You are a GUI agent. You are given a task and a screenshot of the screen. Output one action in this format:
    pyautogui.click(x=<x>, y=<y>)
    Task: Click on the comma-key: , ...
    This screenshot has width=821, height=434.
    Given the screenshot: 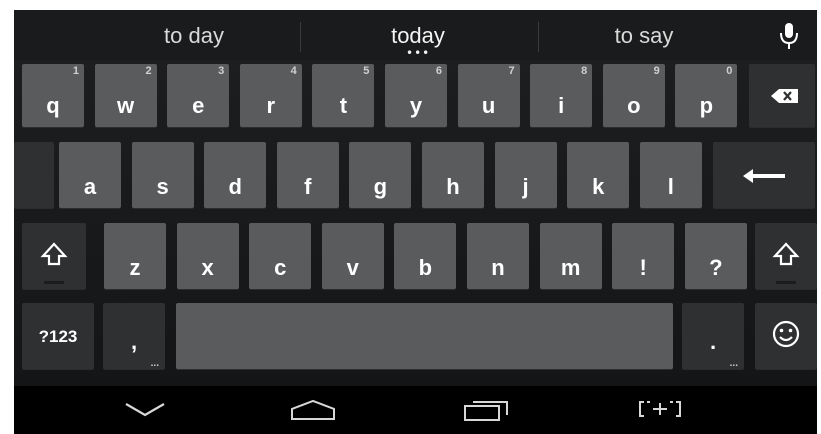 What is the action you would take?
    pyautogui.click(x=134, y=336)
    